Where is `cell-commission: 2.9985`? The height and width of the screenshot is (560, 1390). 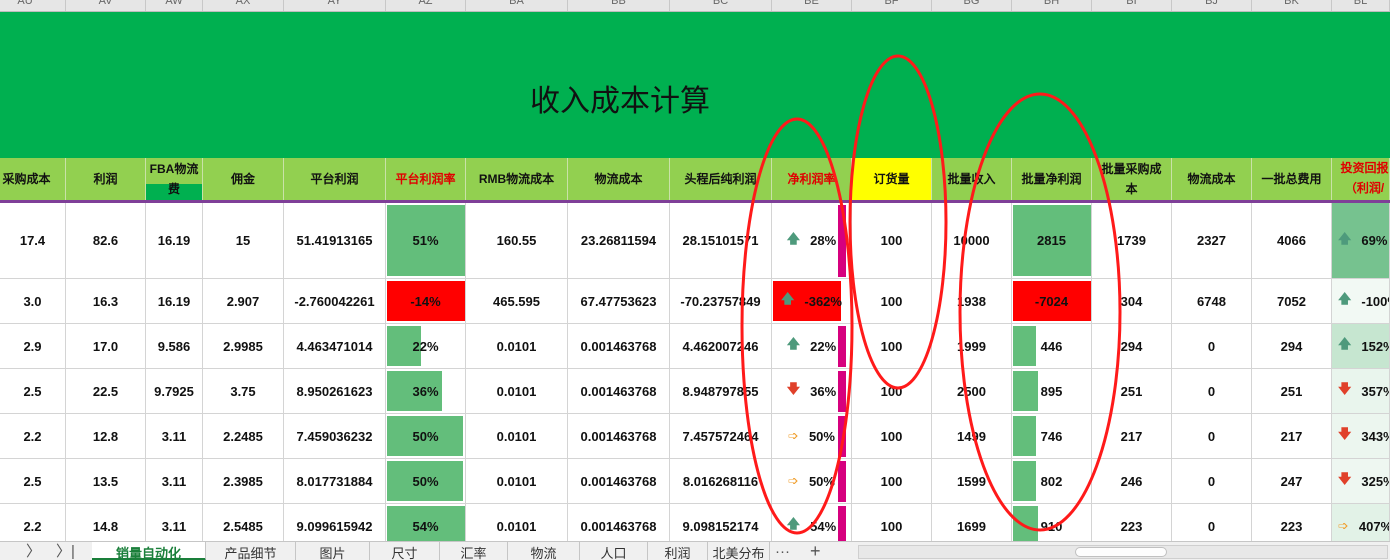
cell-commission: 2.9985 is located at coordinates (243, 346).